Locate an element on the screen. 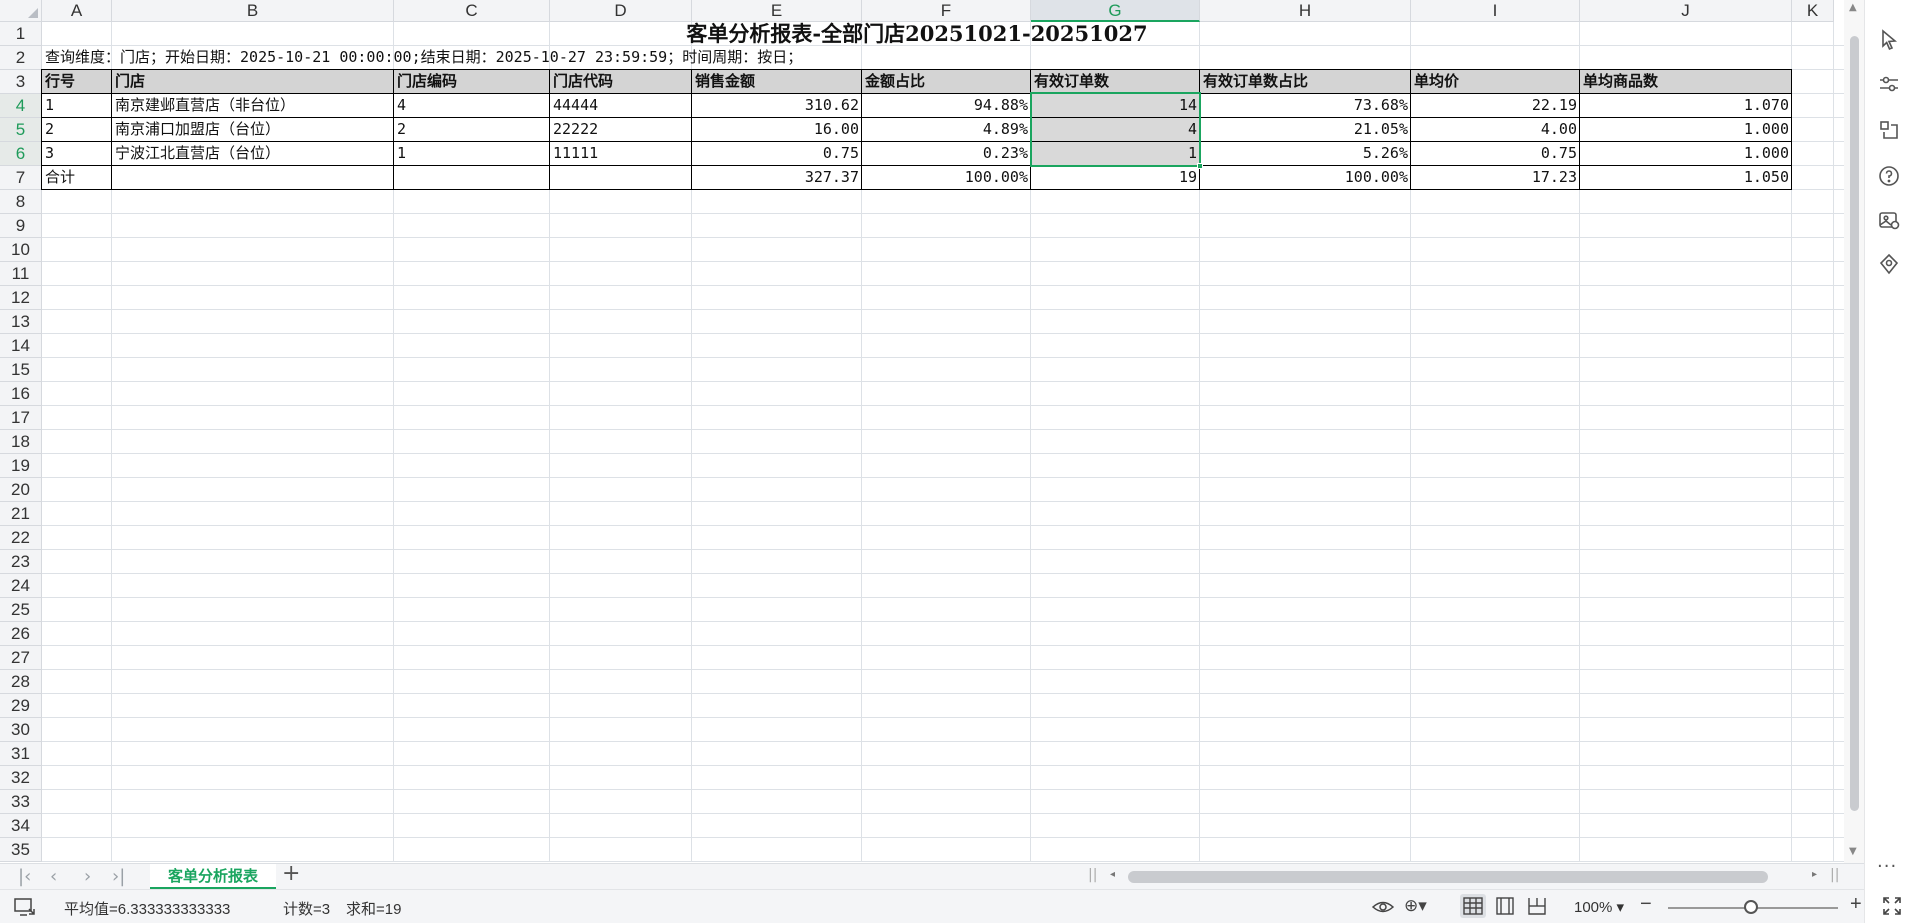 The width and height of the screenshot is (1912, 923). table-header-cell: 单均价 is located at coordinates (1495, 82).